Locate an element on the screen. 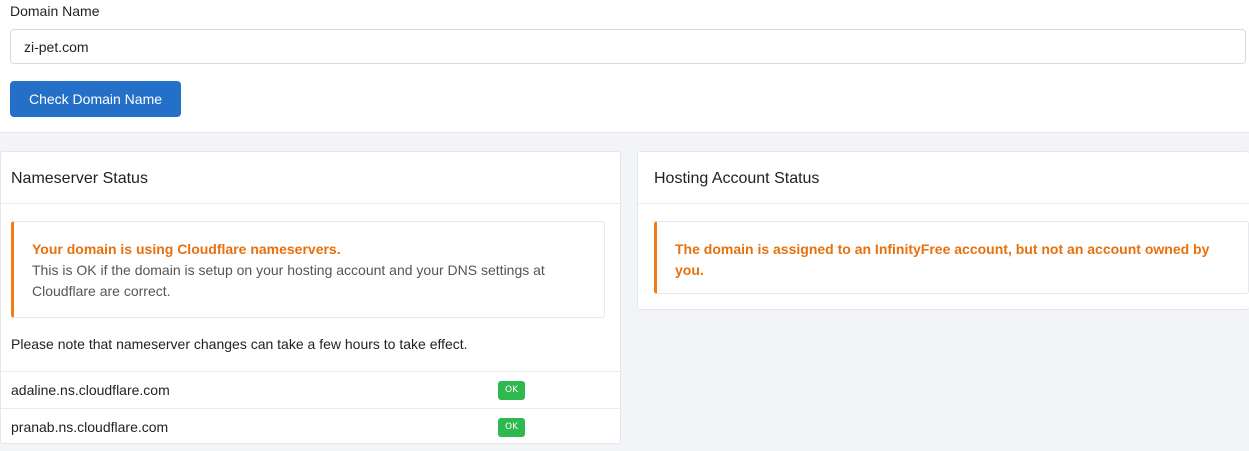  nameserver-row: adaline.ns.cloudflare.com OK is located at coordinates (310, 389).